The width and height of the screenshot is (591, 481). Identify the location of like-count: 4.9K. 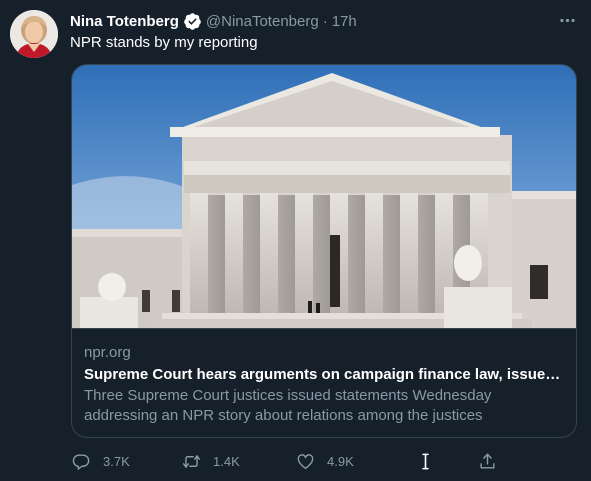
(340, 461).